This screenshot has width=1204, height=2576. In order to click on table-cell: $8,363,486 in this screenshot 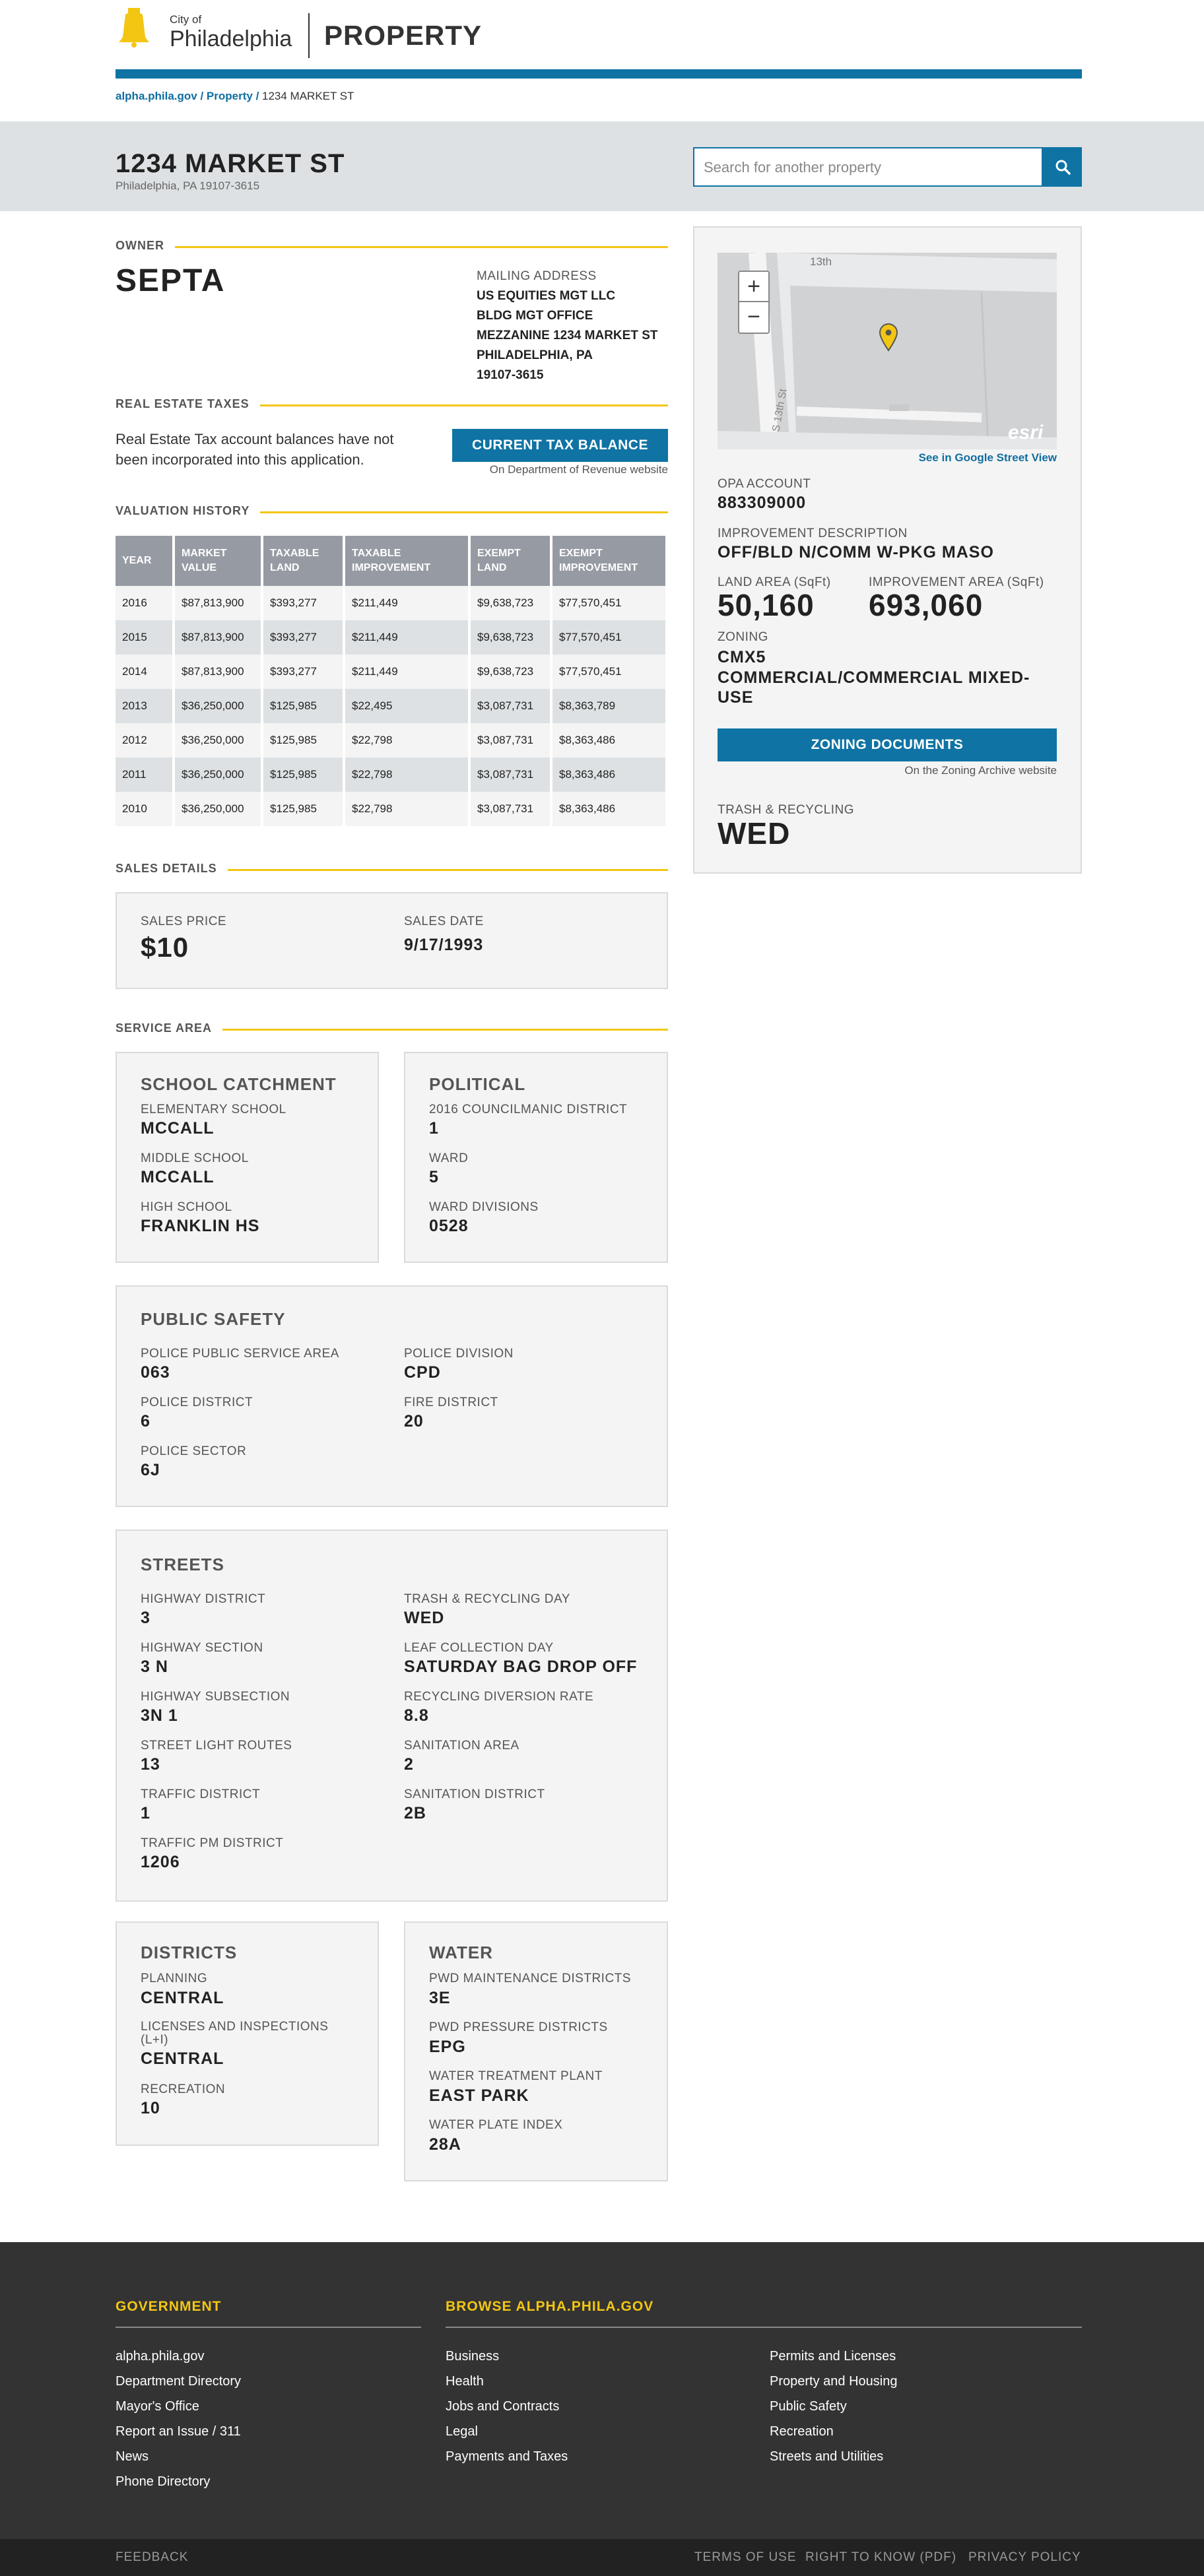, I will do `click(608, 809)`.